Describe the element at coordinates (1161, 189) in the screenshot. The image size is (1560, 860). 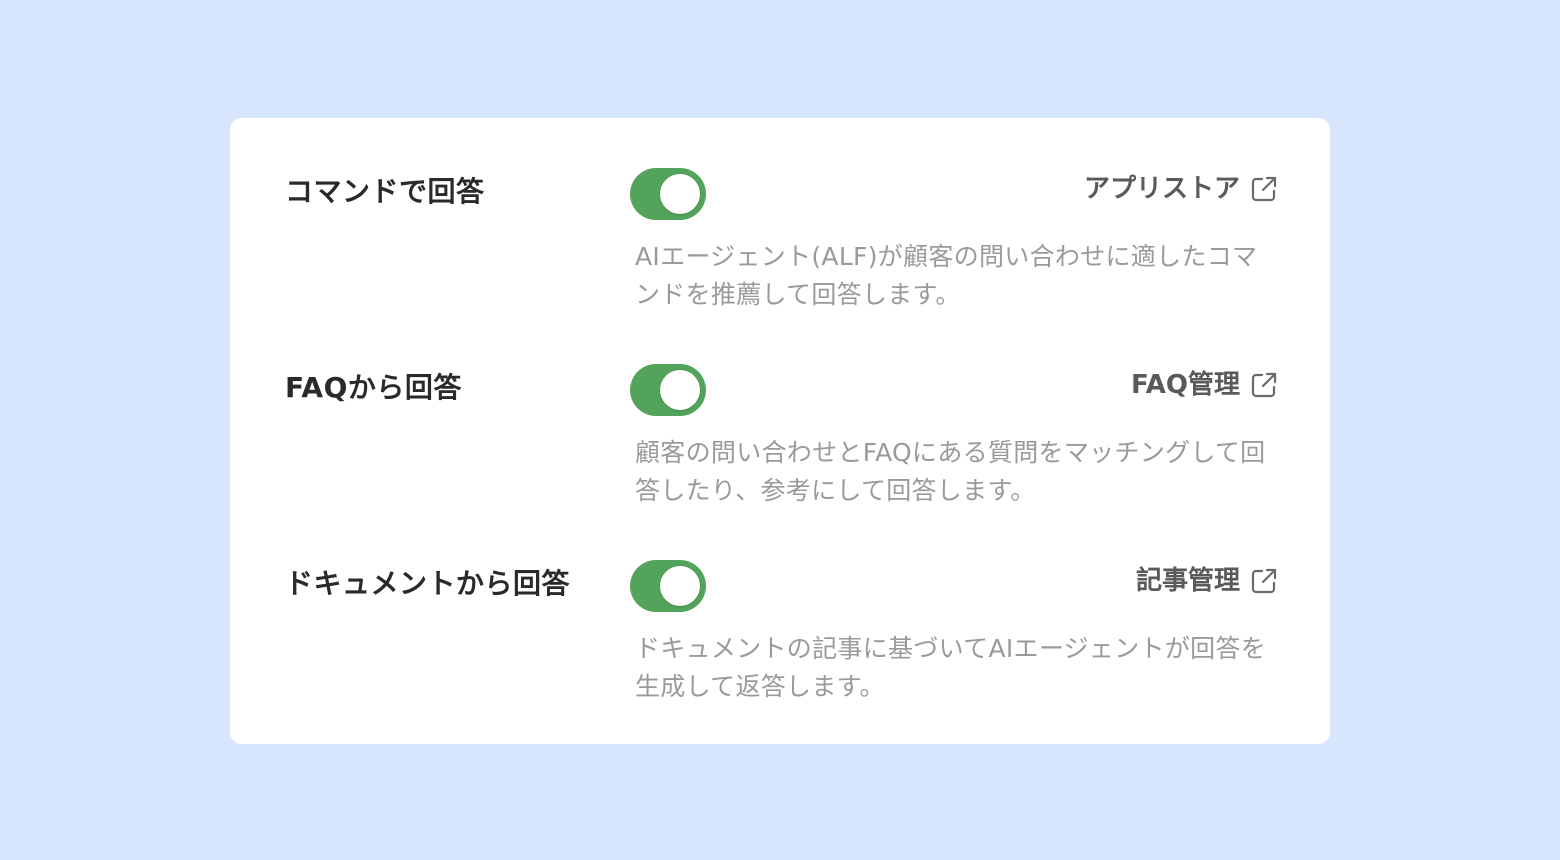
I see `link-label: アプリストア` at that location.